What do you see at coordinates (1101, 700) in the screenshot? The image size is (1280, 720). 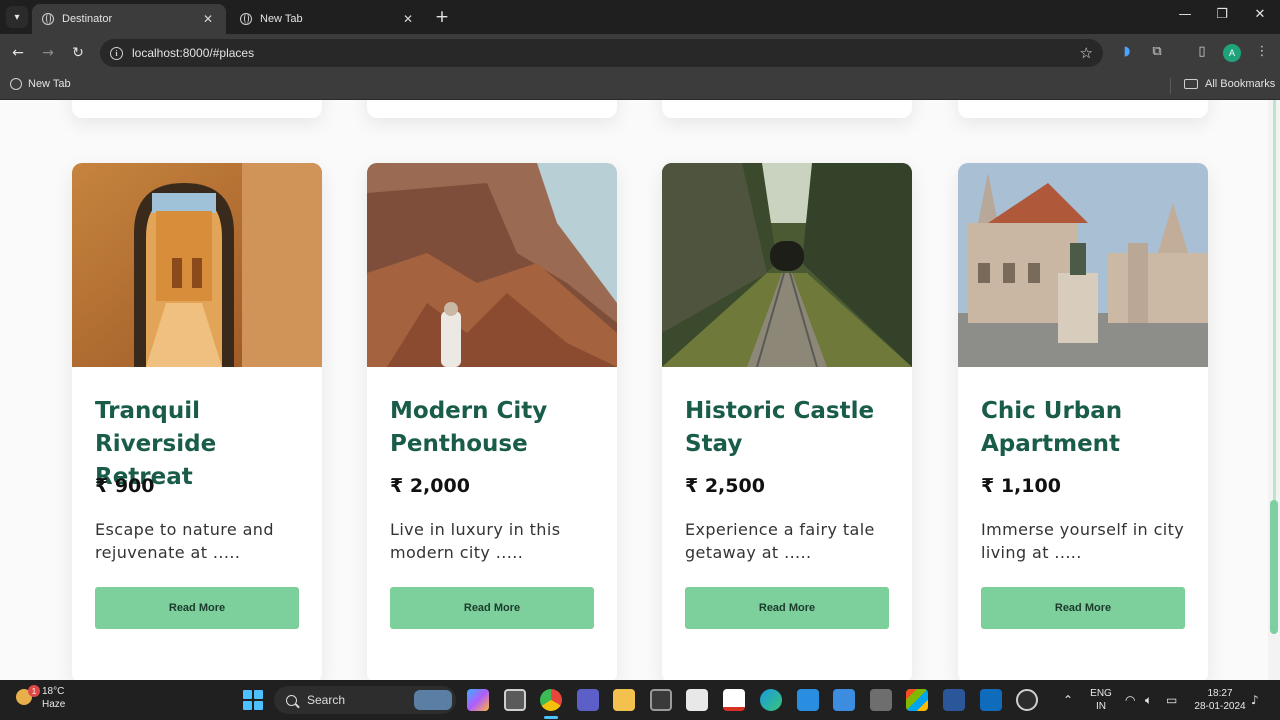 I see `language-indicator: ENG IN` at bounding box center [1101, 700].